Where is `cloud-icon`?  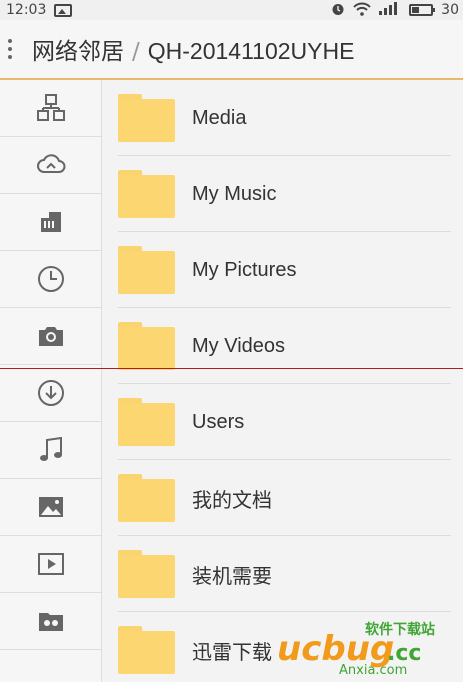
cloud-icon is located at coordinates (50, 163).